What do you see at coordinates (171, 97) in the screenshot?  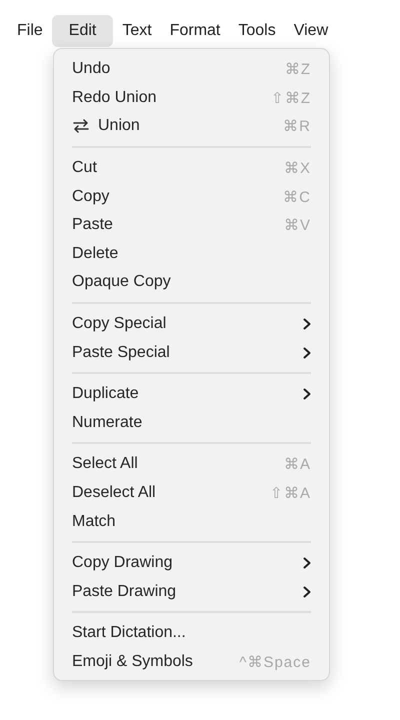 I see `menu-item: Redo Union` at bounding box center [171, 97].